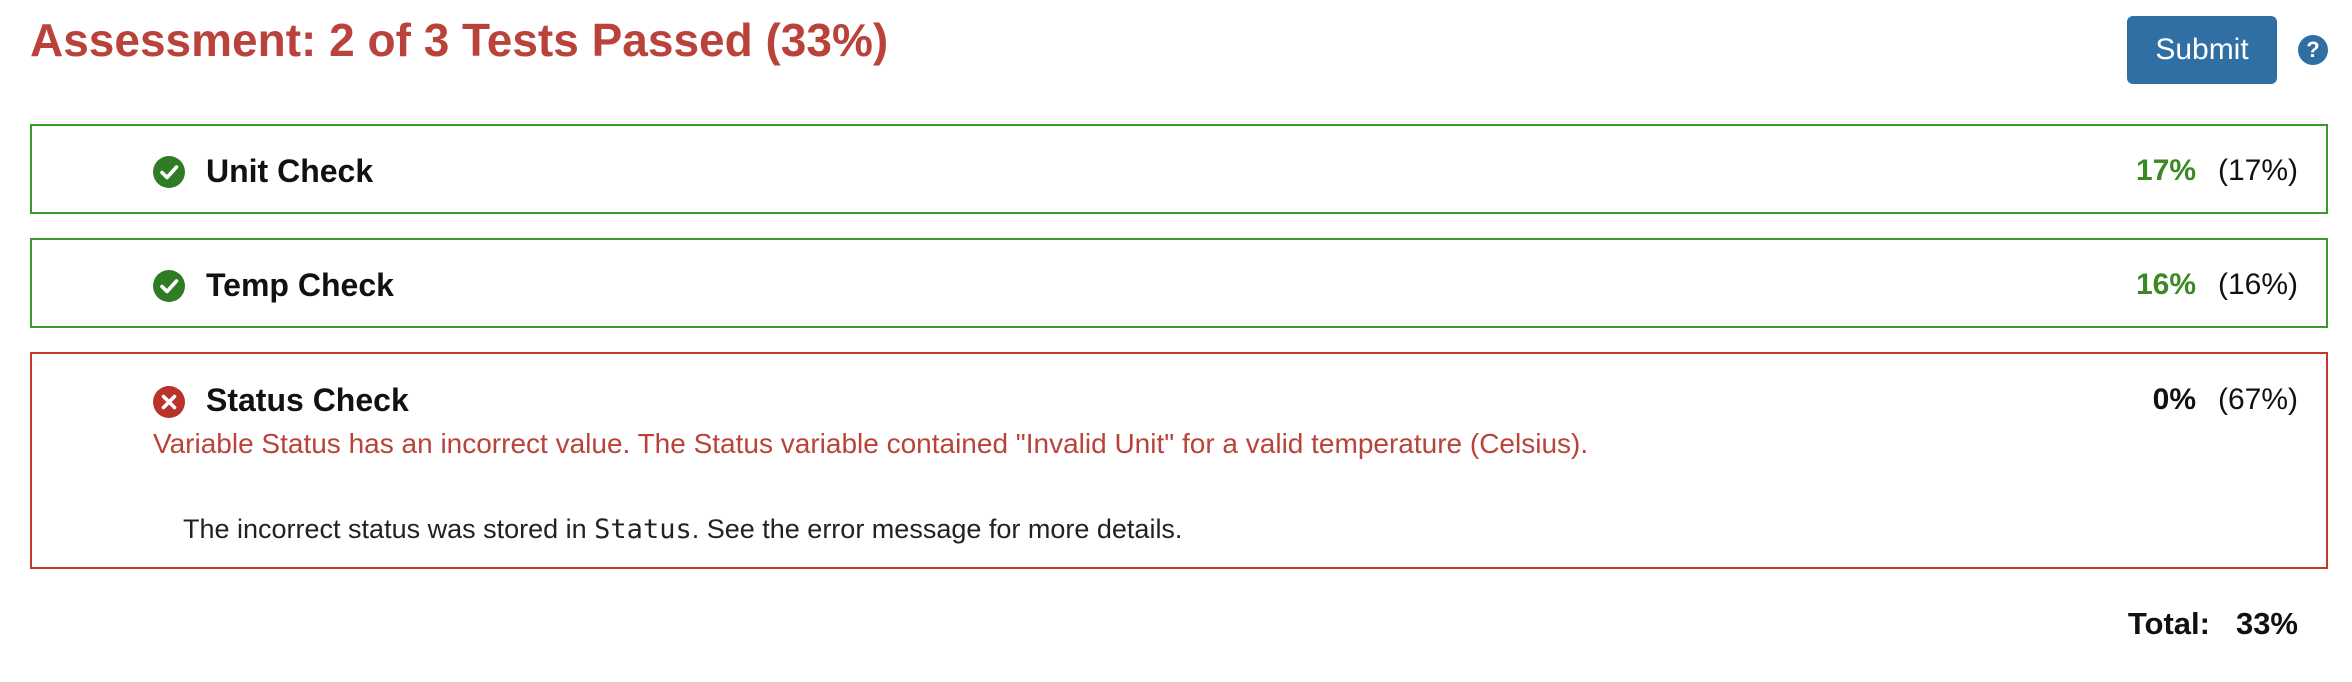  Describe the element at coordinates (2165, 170) in the screenshot. I see `test-score: 17%` at that location.